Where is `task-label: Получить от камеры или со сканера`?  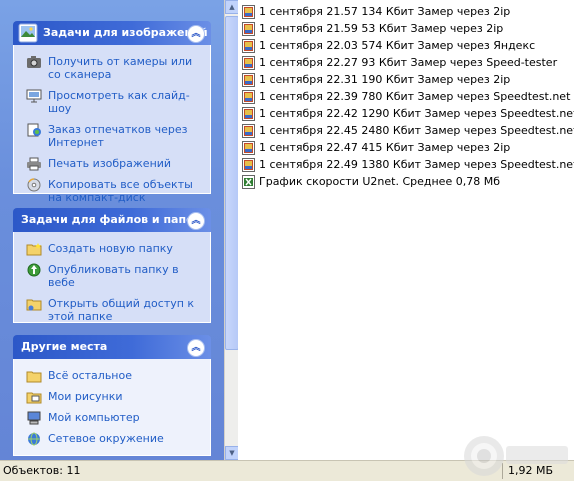 task-label: Получить от камеры или со сканера is located at coordinates (120, 68).